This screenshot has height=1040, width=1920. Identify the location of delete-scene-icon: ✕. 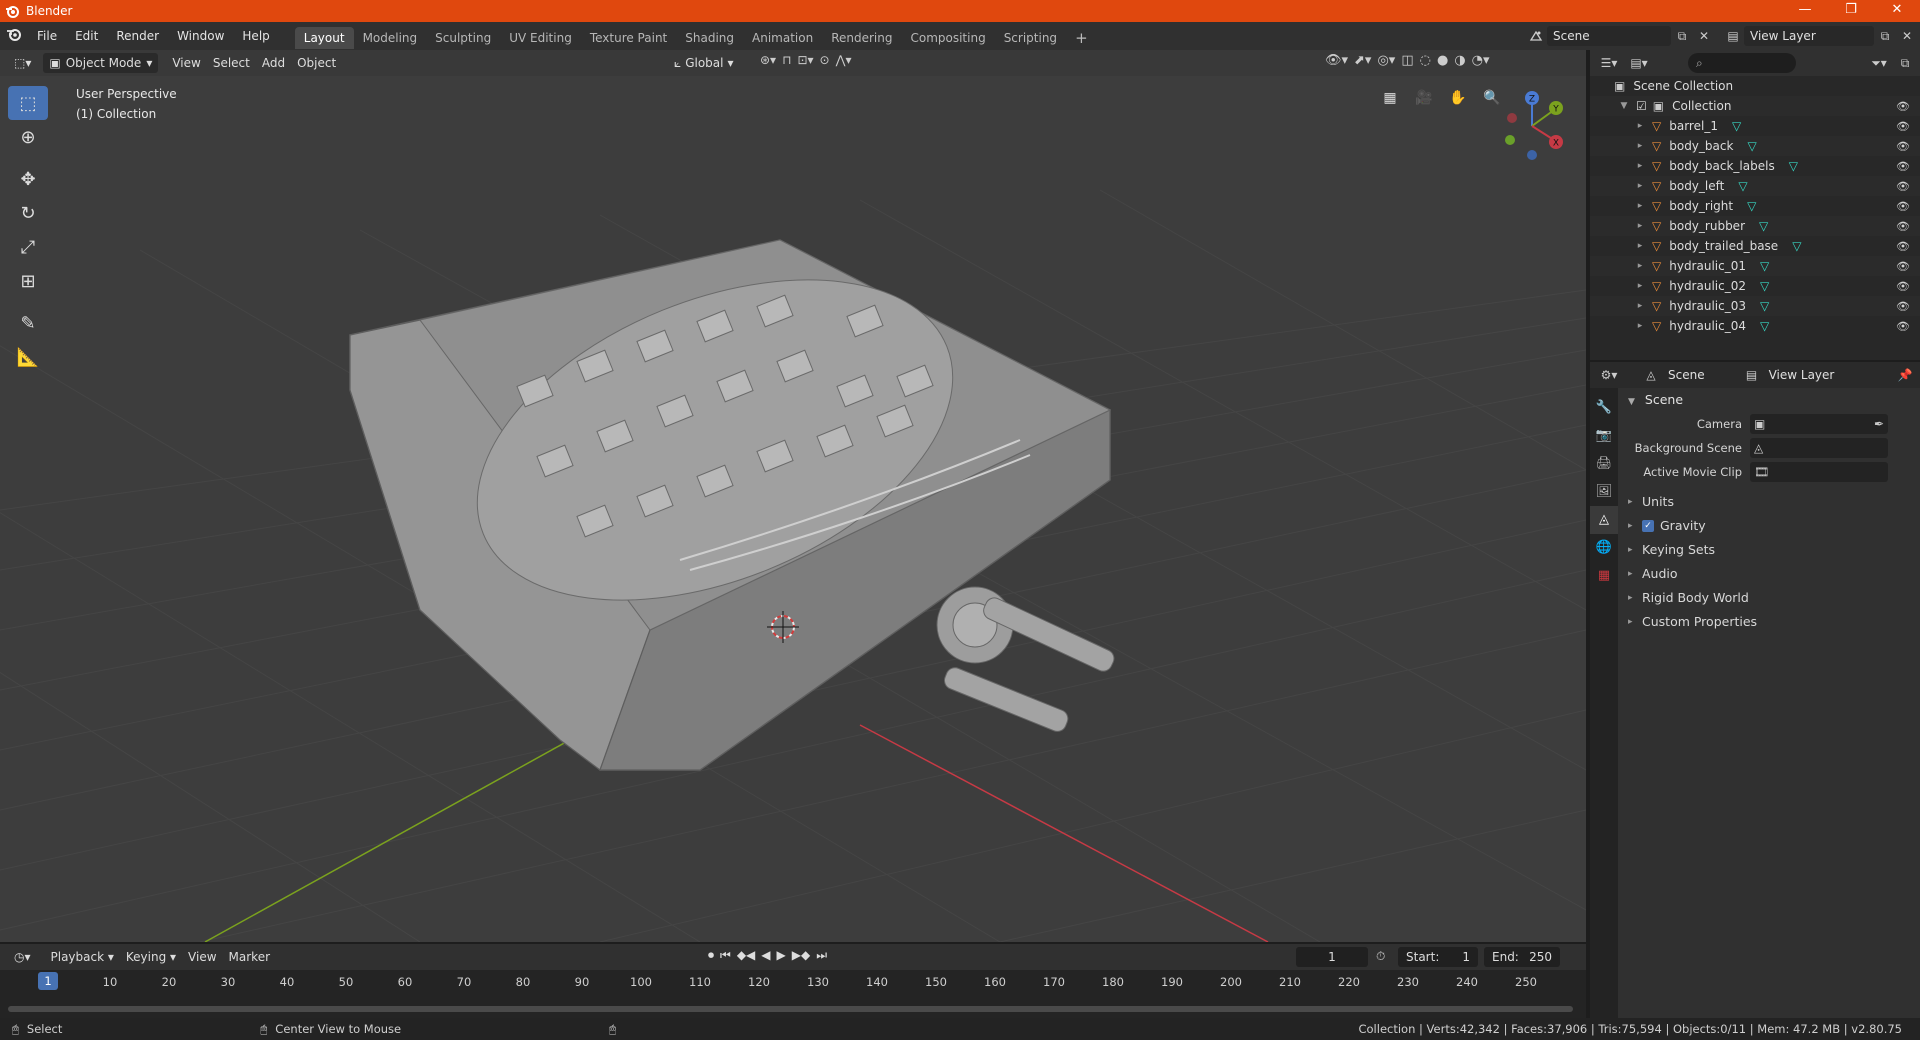
(1704, 36).